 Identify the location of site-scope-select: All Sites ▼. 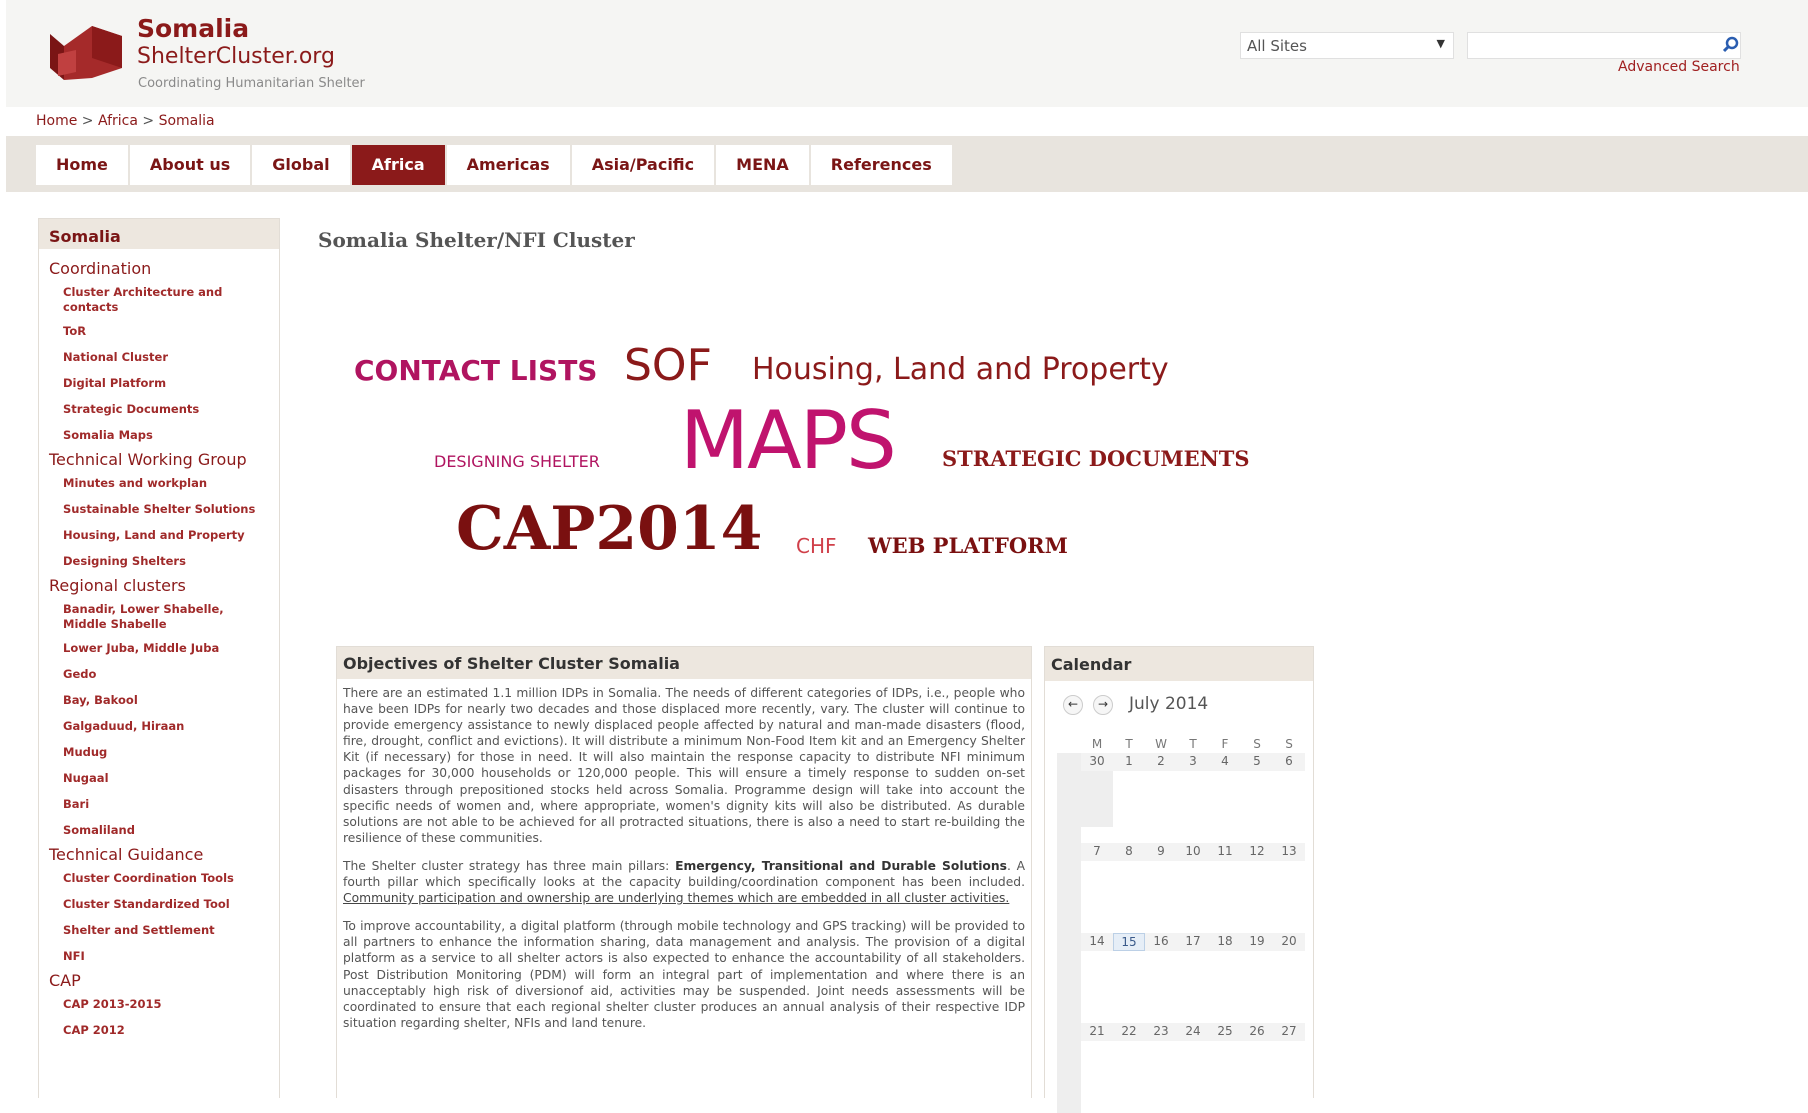
(1347, 45).